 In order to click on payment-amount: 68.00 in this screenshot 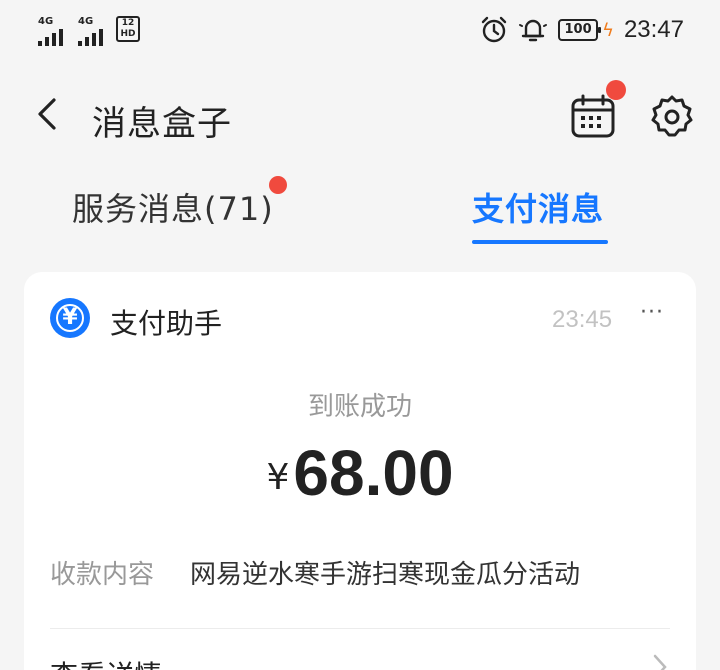, I will do `click(373, 473)`.